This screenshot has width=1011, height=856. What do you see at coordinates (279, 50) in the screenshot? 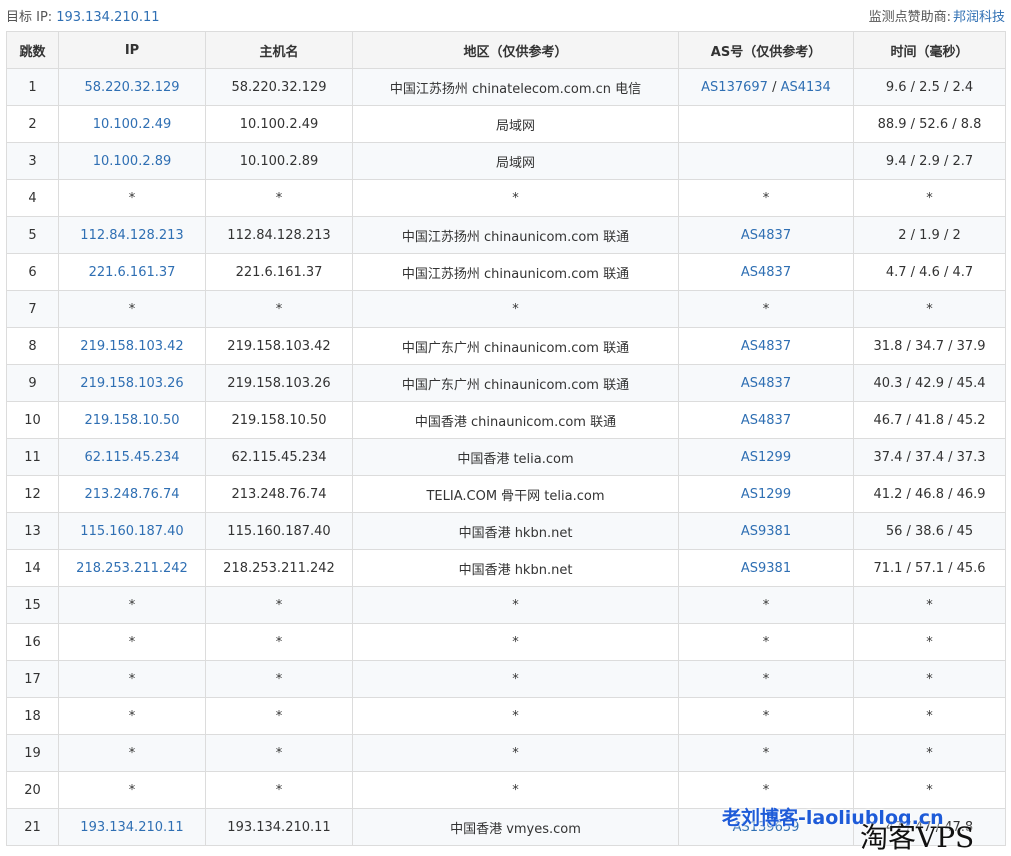
I see `column-header-hostname: 主机名` at bounding box center [279, 50].